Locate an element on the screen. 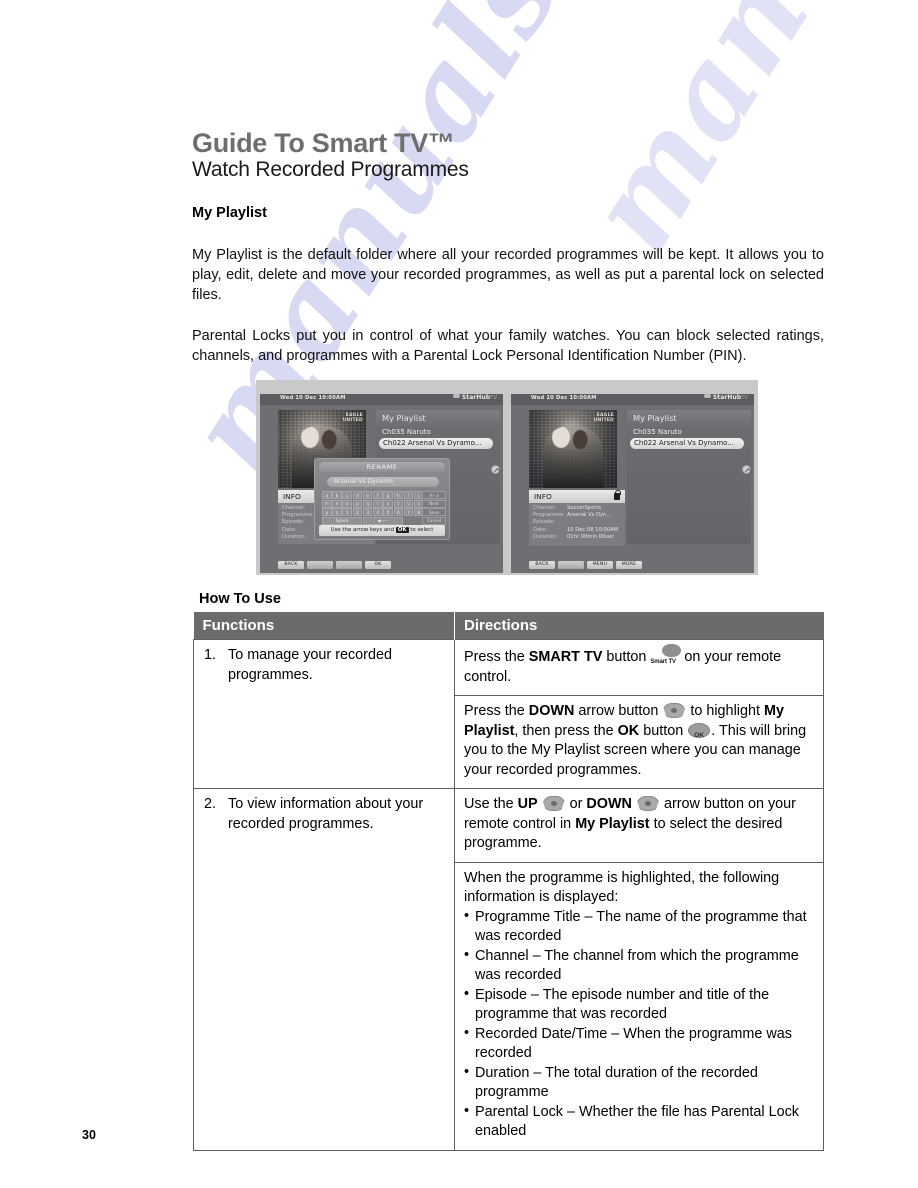 The height and width of the screenshot is (1188, 918). info-row: Episode: is located at coordinates (577, 522).